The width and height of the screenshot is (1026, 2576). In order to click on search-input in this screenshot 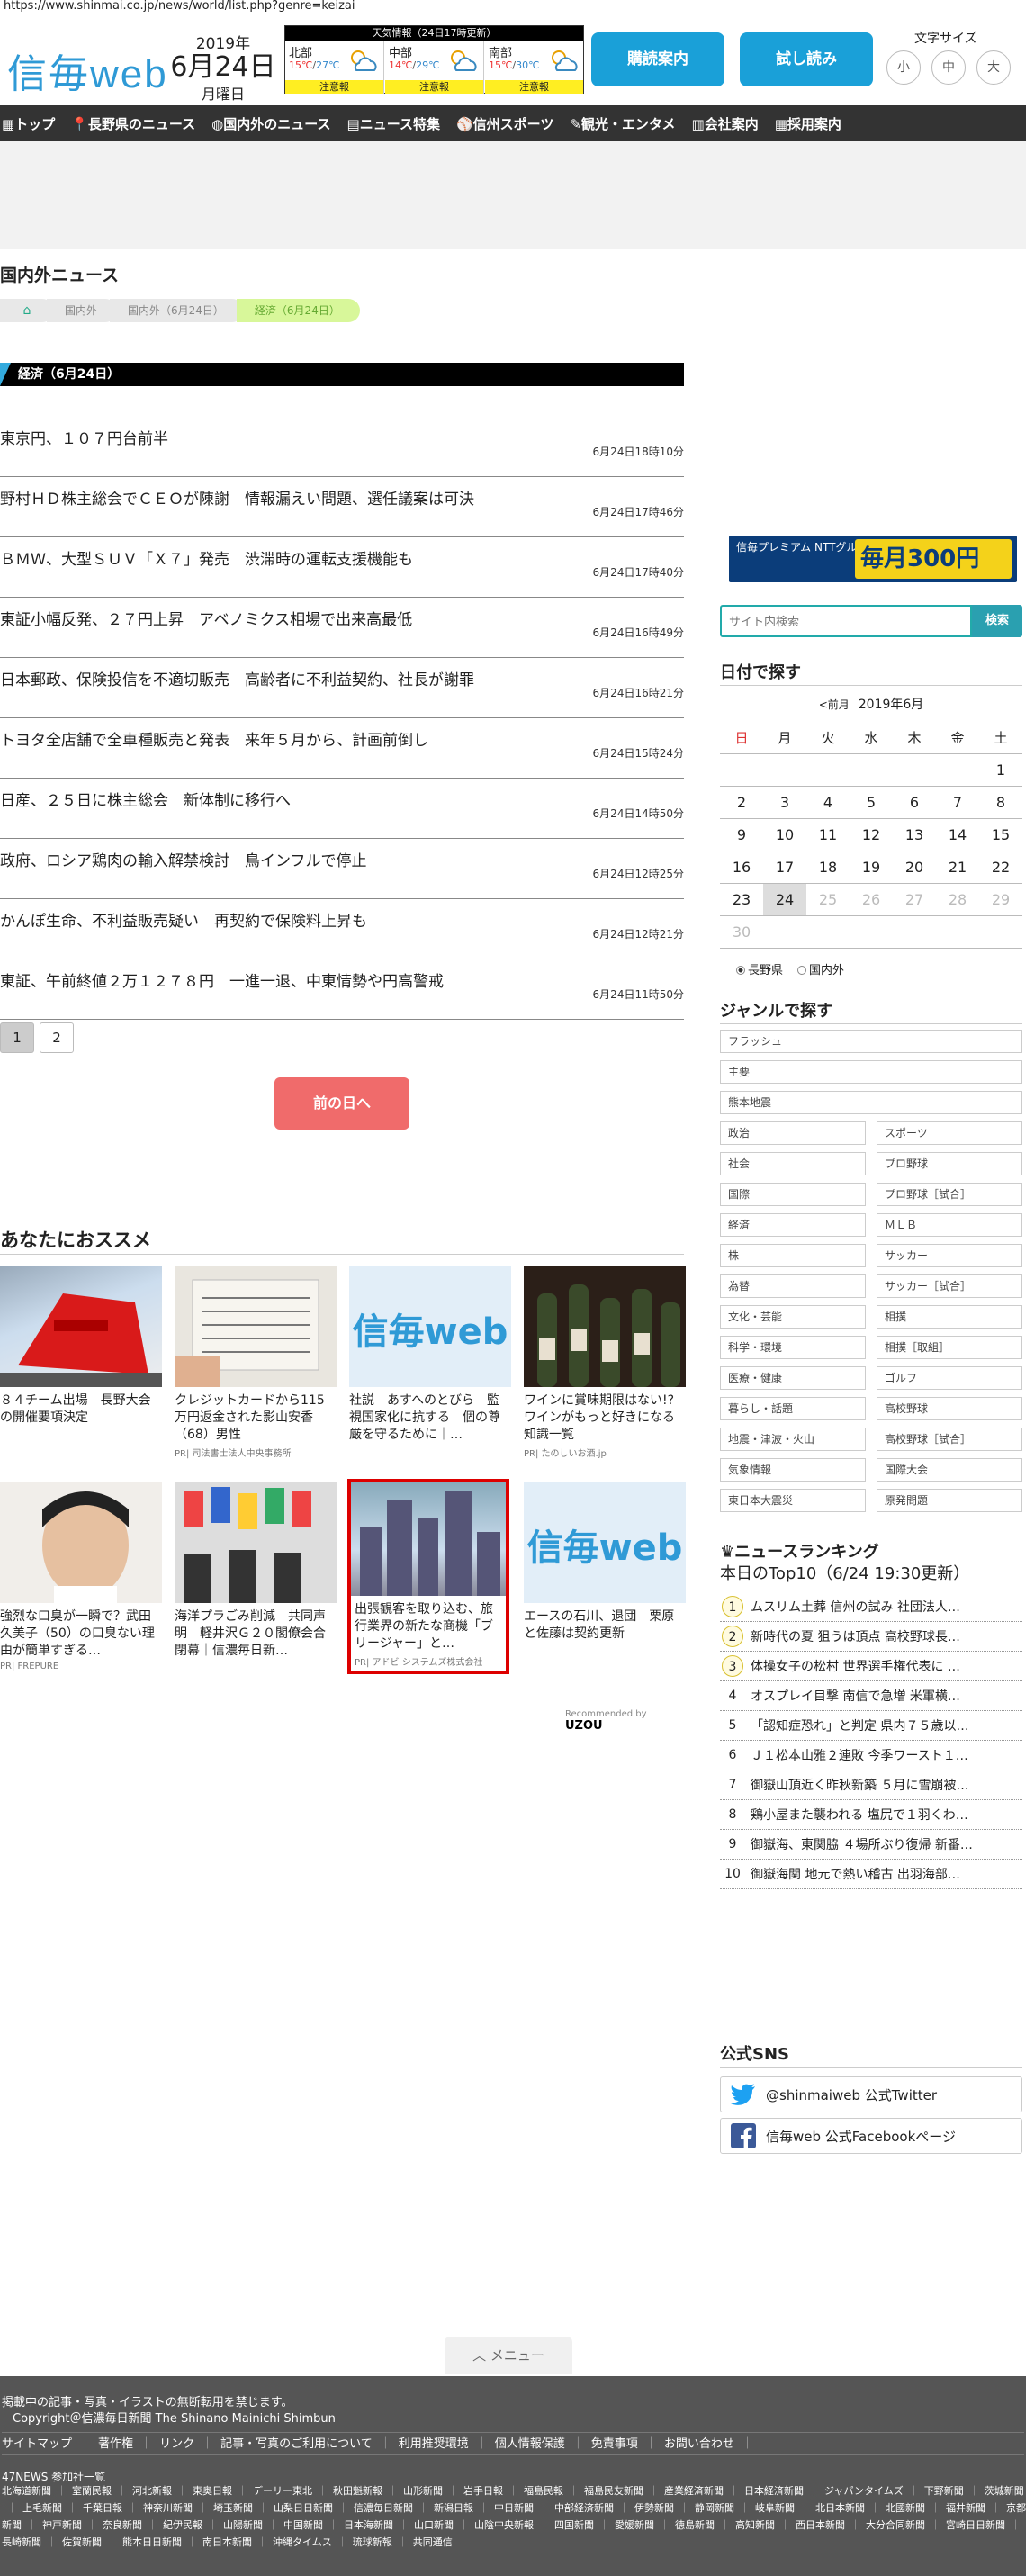, I will do `click(846, 621)`.